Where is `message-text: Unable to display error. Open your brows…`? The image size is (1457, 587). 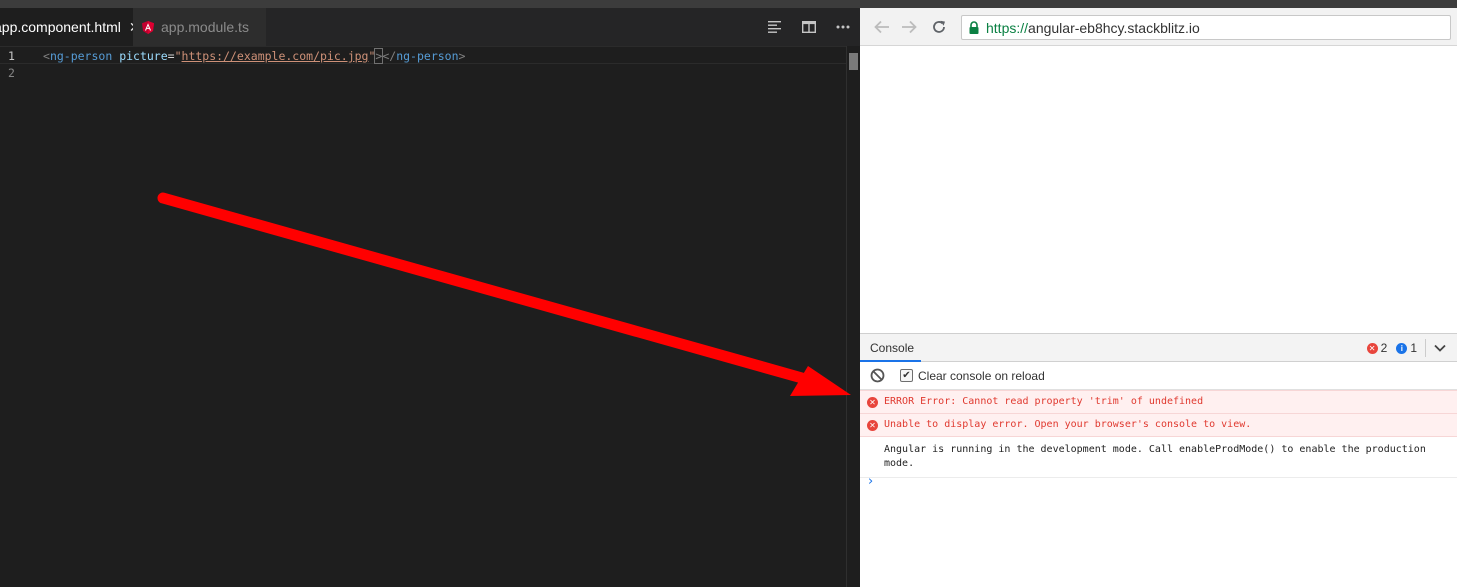 message-text: Unable to display error. Open your brows… is located at coordinates (1068, 424).